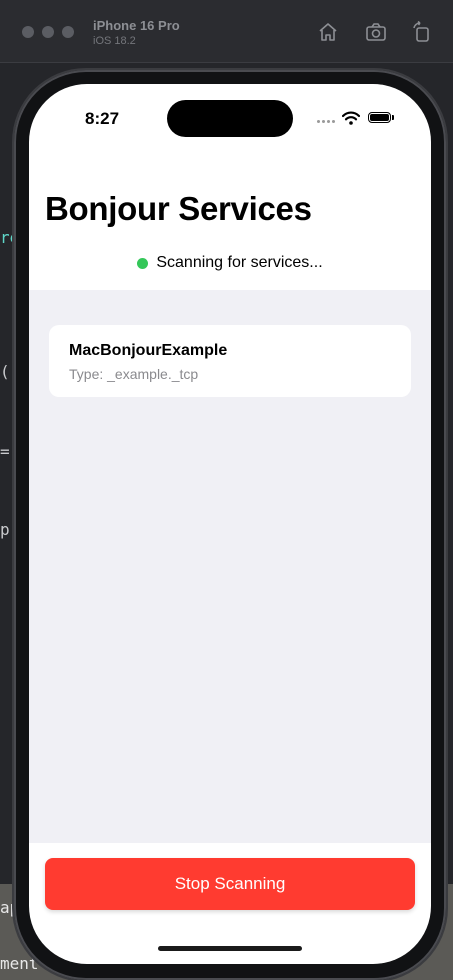 The width and height of the screenshot is (453, 980). What do you see at coordinates (5, 451) in the screenshot?
I see `editor-fragment: =` at bounding box center [5, 451].